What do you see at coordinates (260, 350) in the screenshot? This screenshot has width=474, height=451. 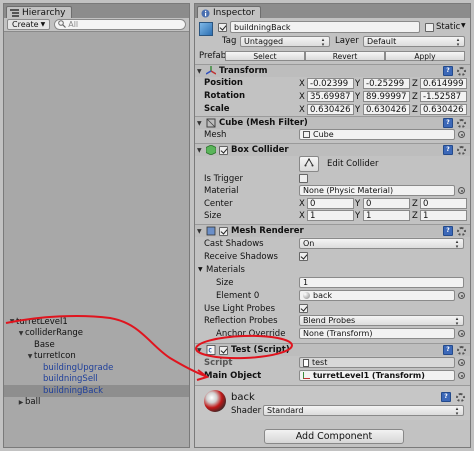 I see `test-script-title: Test (Script)` at bounding box center [260, 350].